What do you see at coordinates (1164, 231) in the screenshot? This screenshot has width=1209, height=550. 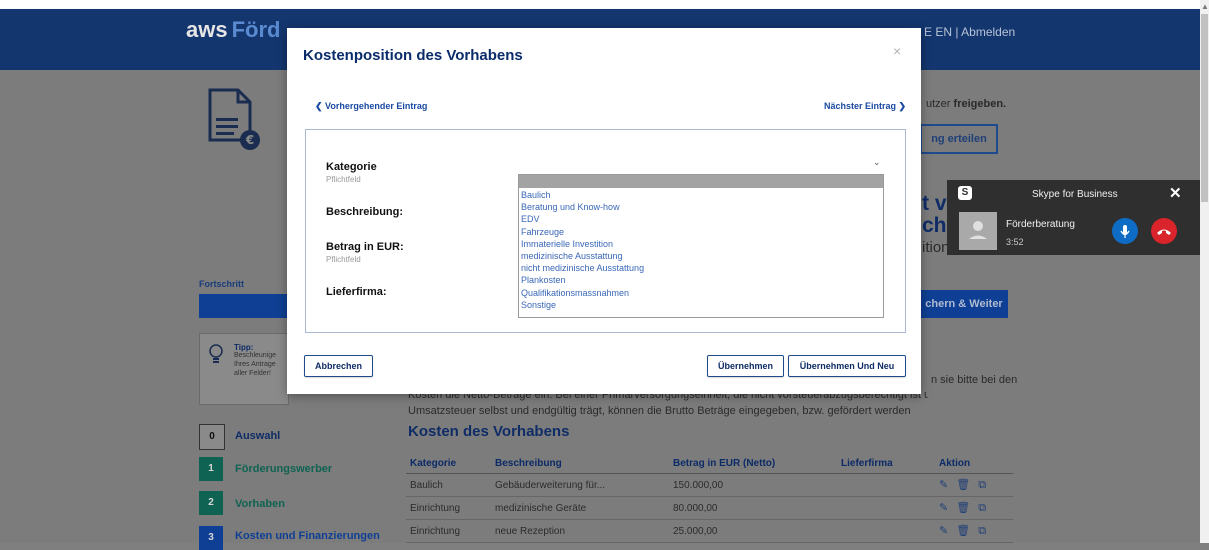 I see `hang-up-icon` at bounding box center [1164, 231].